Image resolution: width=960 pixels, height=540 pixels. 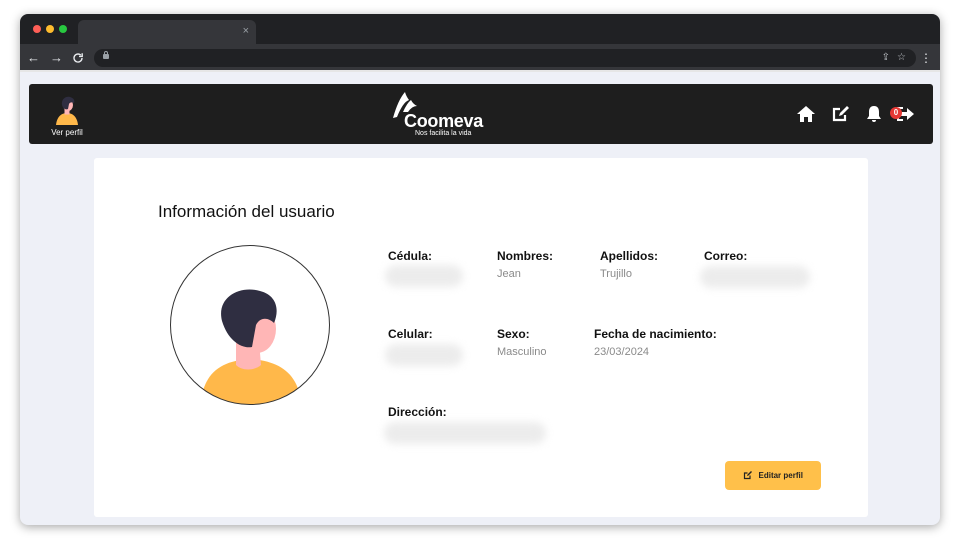 I want to click on apellidos-value: Trujillo, so click(x=616, y=274).